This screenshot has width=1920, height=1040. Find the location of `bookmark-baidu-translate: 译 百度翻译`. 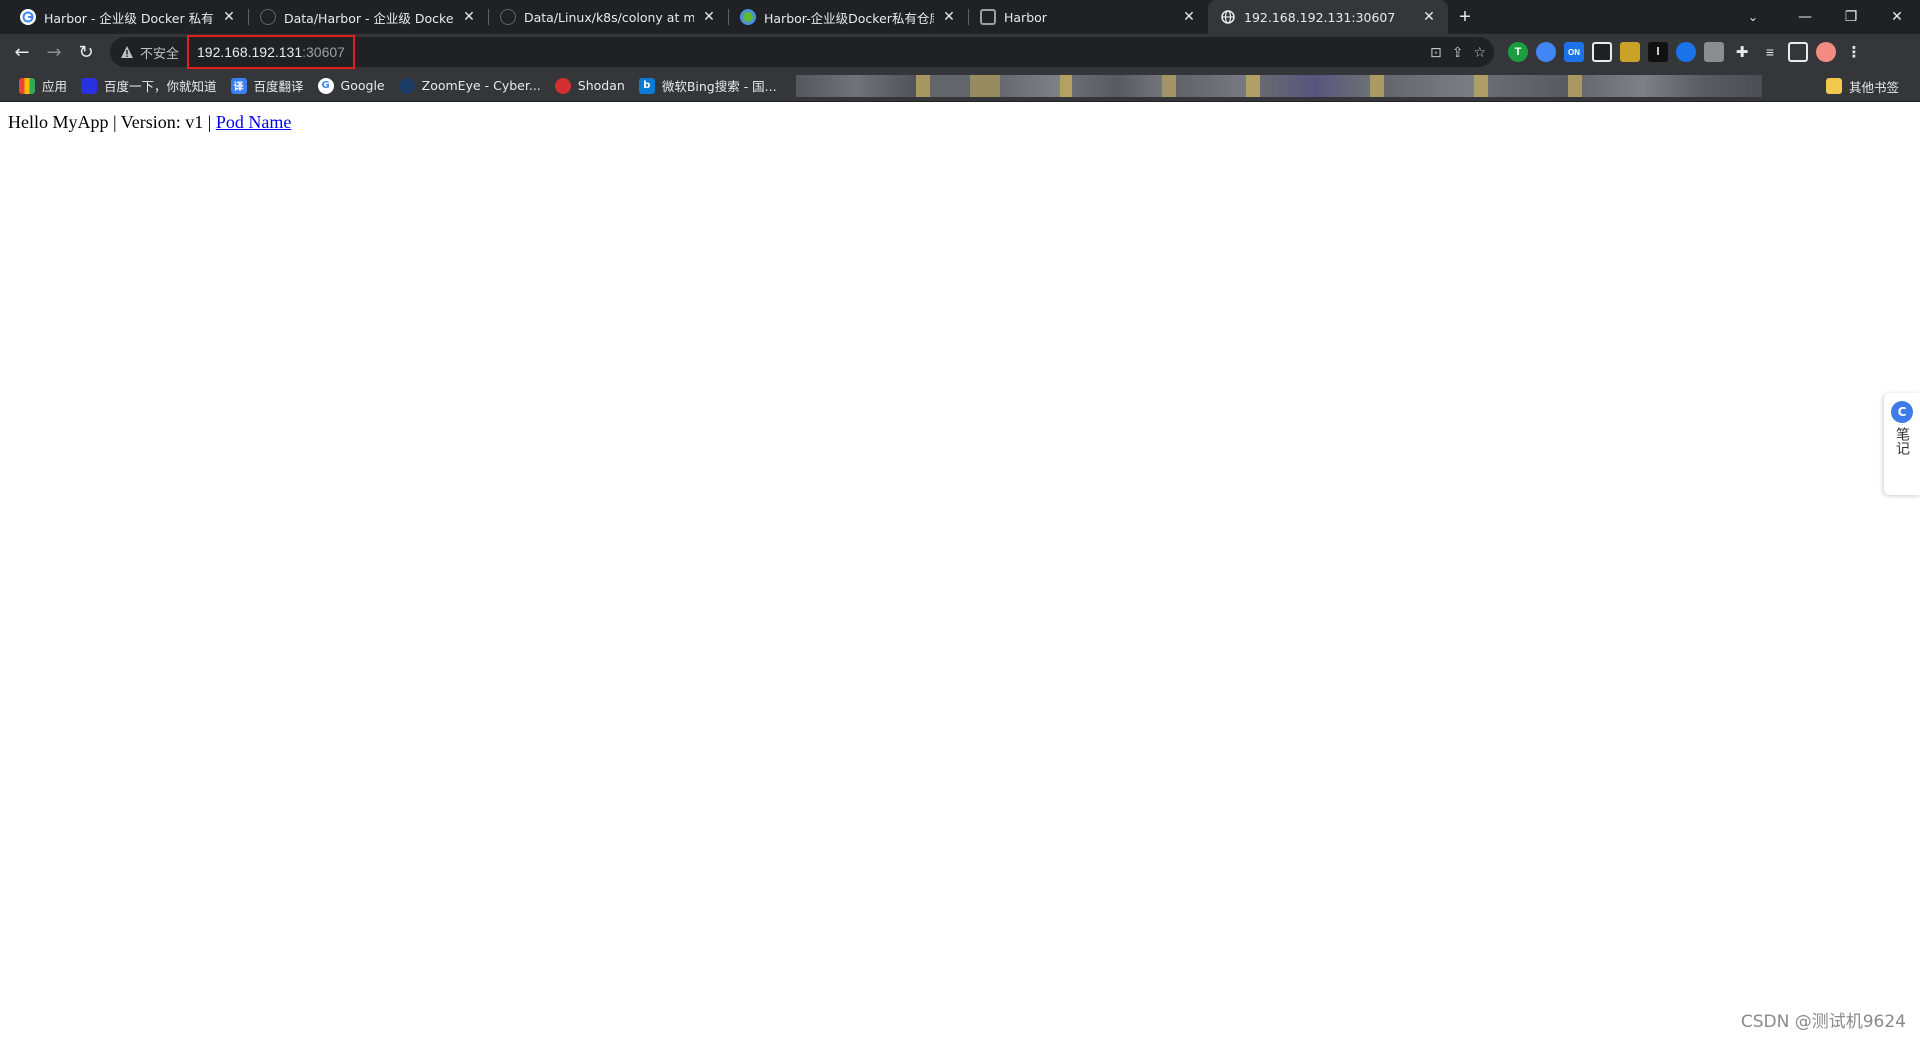

bookmark-baidu-translate: 译 百度翻译 is located at coordinates (267, 86).